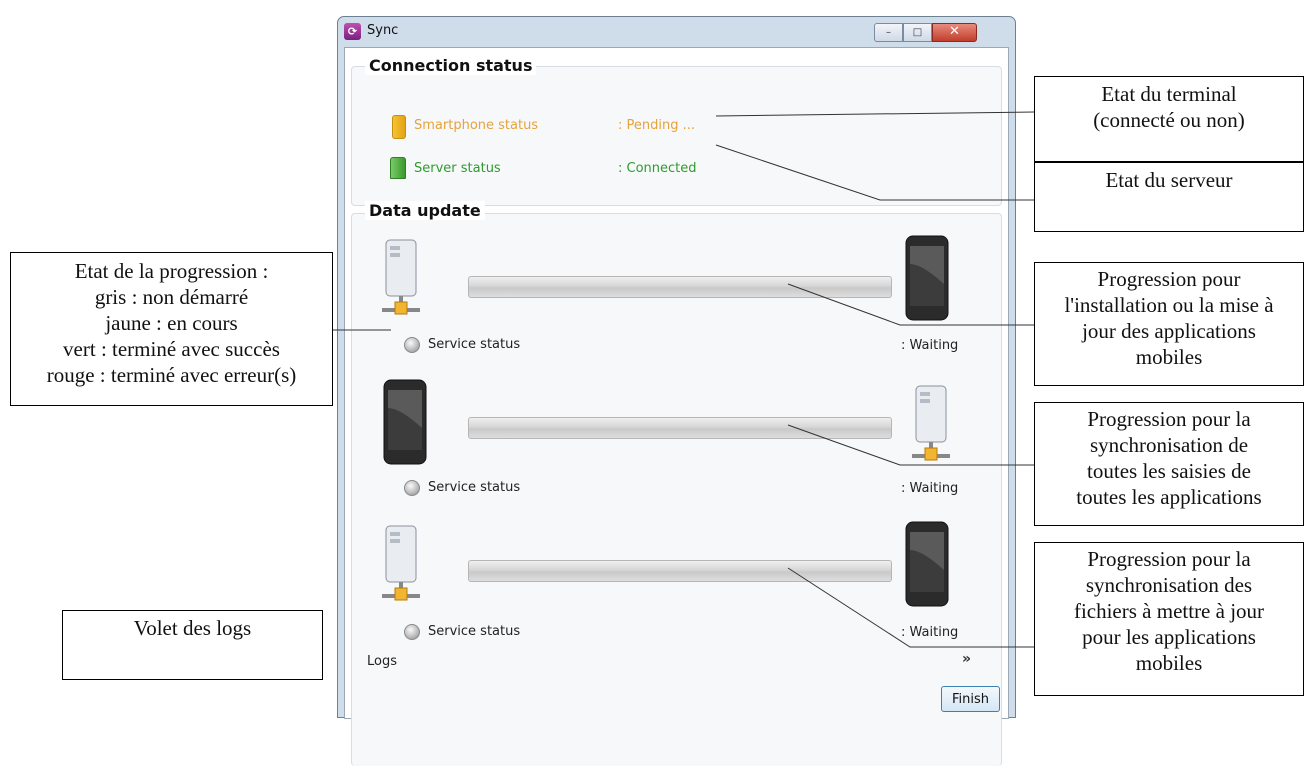 The width and height of the screenshot is (1305, 766). I want to click on leader-terminal, so click(875, 114).